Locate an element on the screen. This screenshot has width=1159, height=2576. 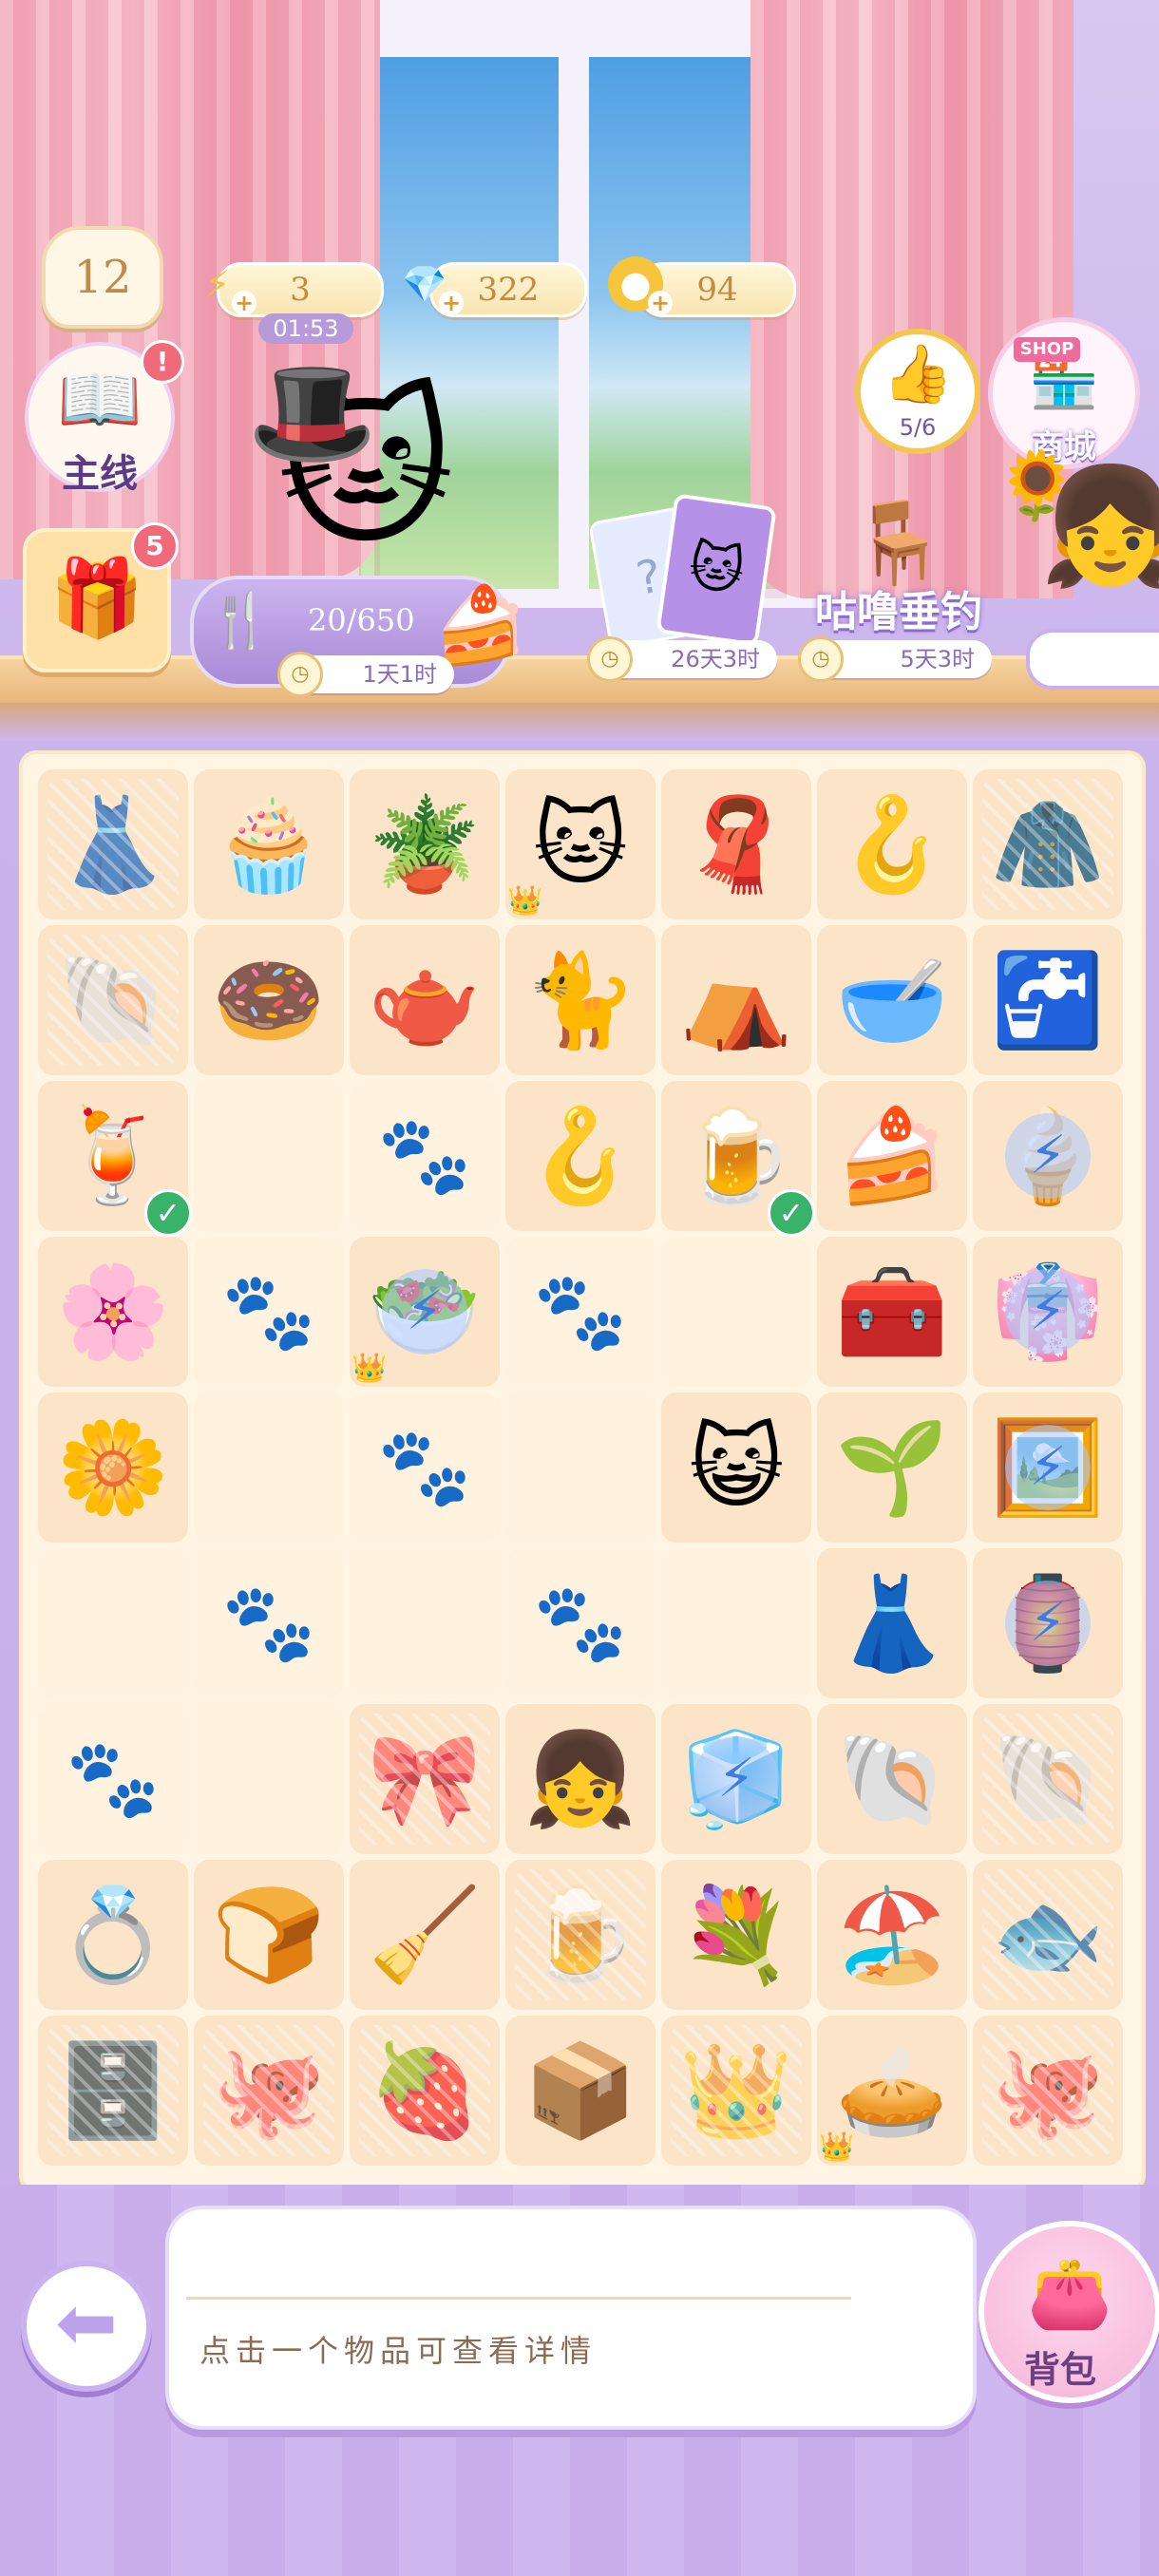
card-collection-button: ? 🐱 is located at coordinates (682, 572).